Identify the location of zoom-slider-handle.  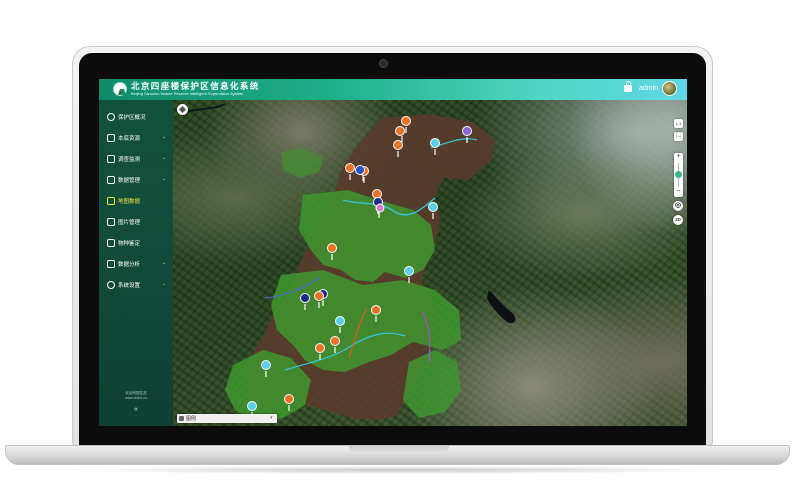
(678, 174).